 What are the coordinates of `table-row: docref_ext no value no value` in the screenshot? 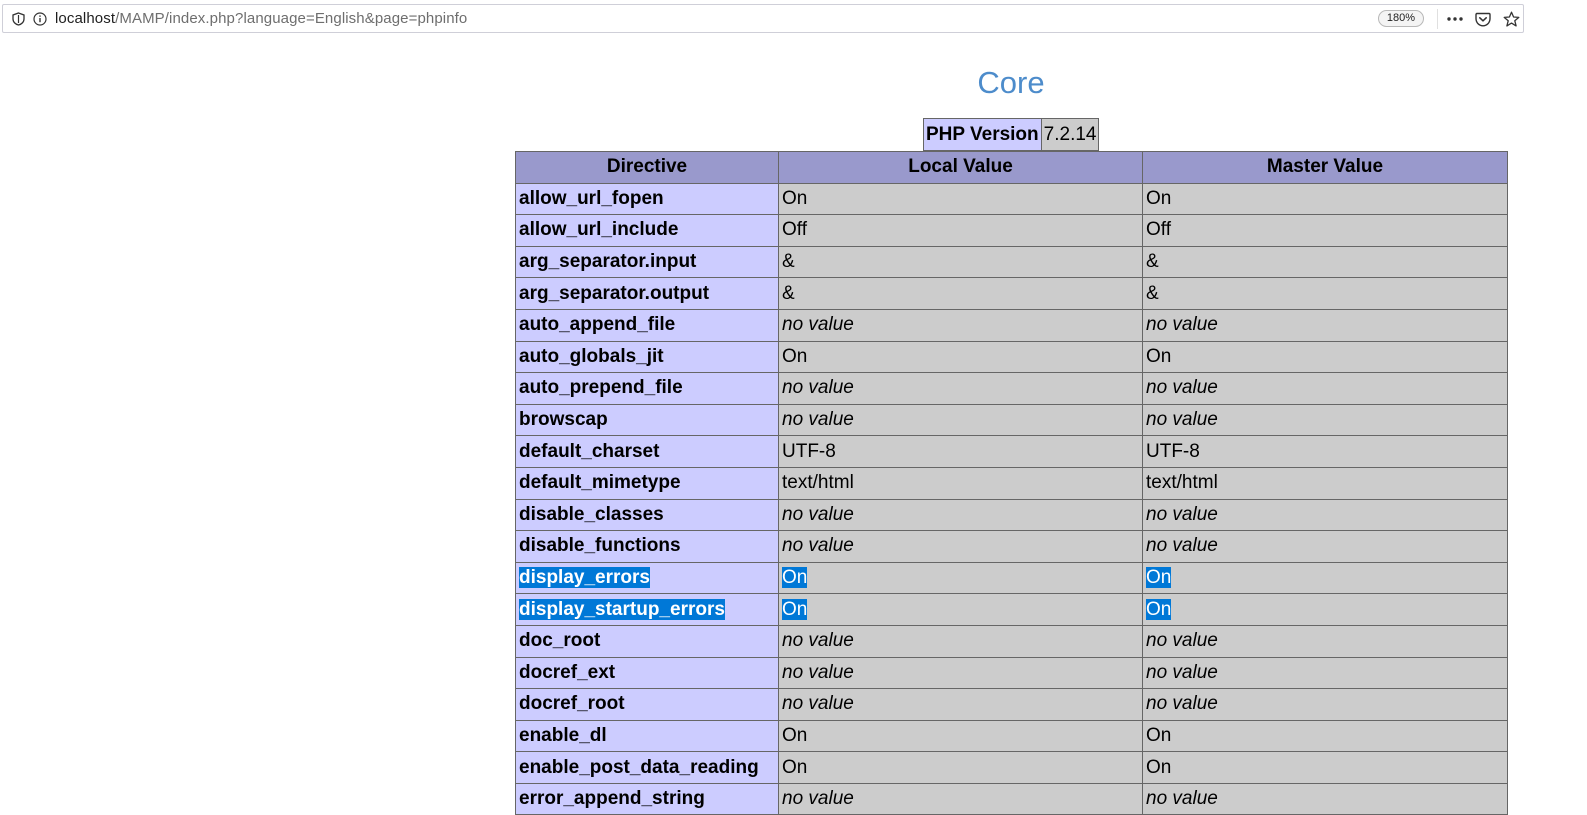 It's located at (1011, 673).